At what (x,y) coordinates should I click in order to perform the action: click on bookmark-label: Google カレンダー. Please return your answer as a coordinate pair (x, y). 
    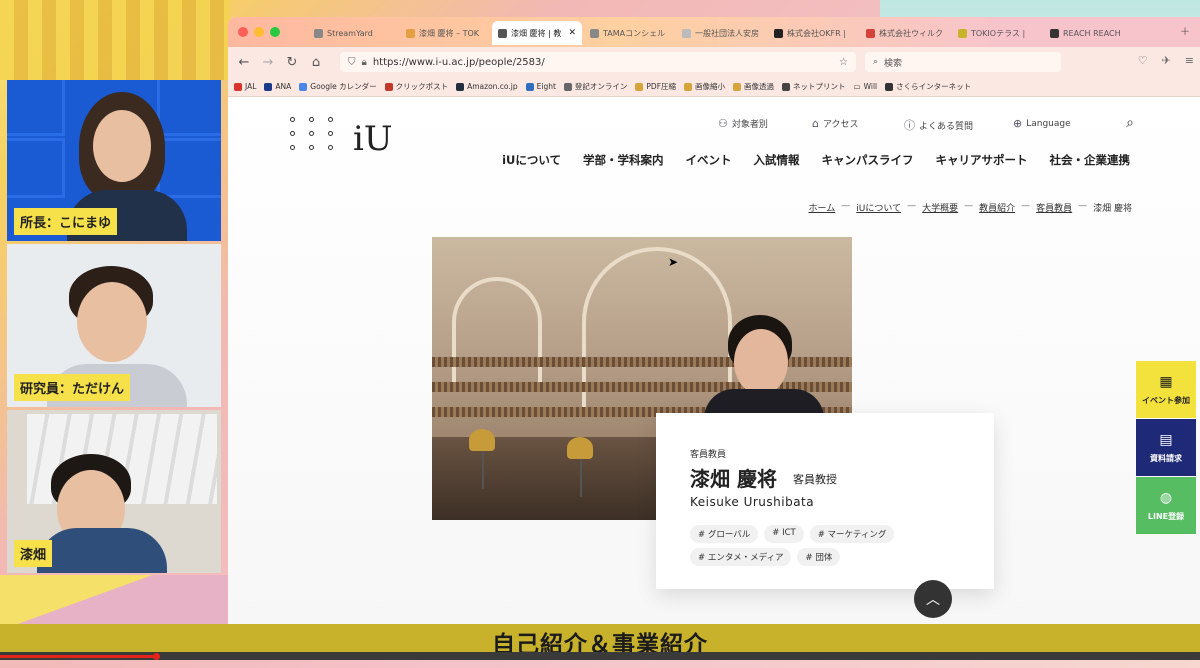
    Looking at the image, I should click on (343, 86).